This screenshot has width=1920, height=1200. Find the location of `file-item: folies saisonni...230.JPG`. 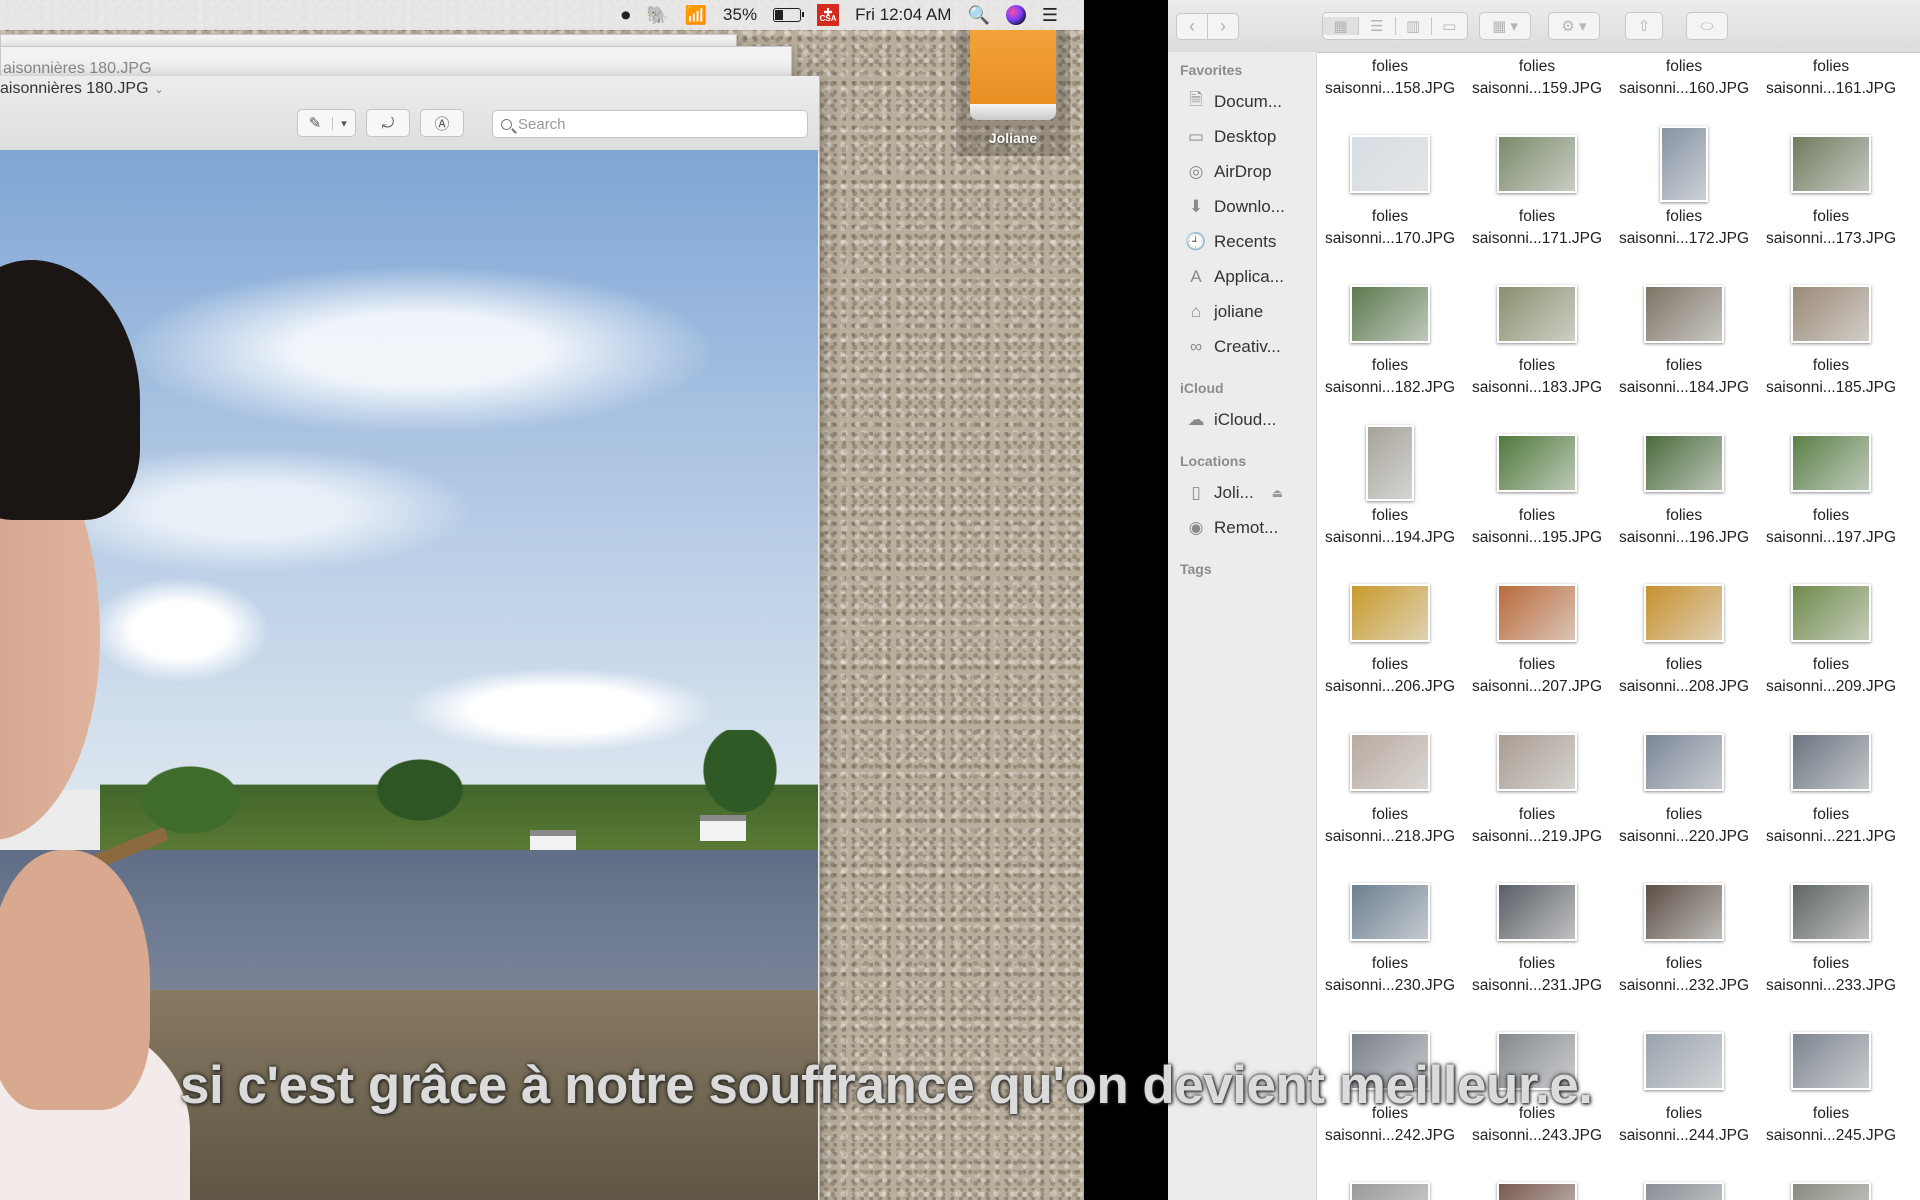

file-item: folies saisonni...230.JPG is located at coordinates (1390, 975).